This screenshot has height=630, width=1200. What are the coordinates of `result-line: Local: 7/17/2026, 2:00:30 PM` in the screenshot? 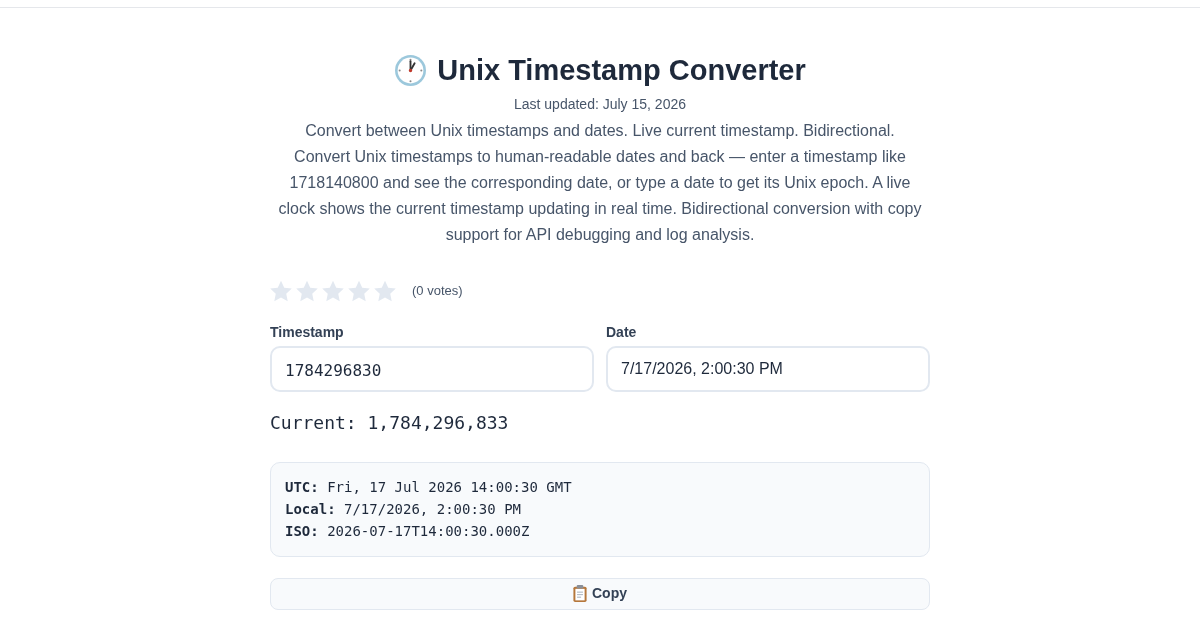 It's located at (403, 509).